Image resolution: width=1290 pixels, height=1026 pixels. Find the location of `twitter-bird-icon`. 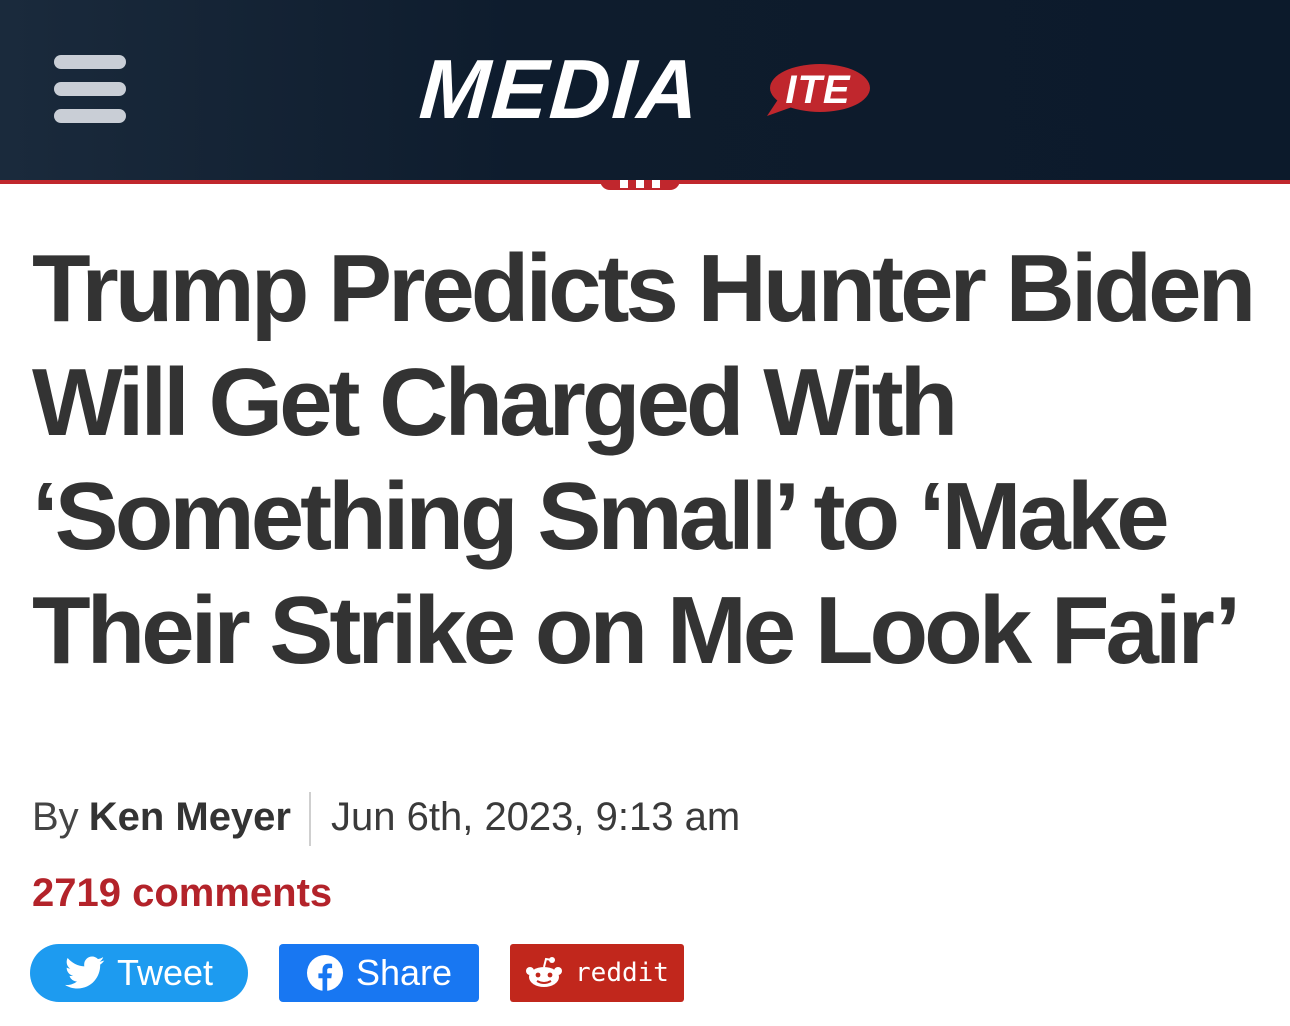

twitter-bird-icon is located at coordinates (84, 973).